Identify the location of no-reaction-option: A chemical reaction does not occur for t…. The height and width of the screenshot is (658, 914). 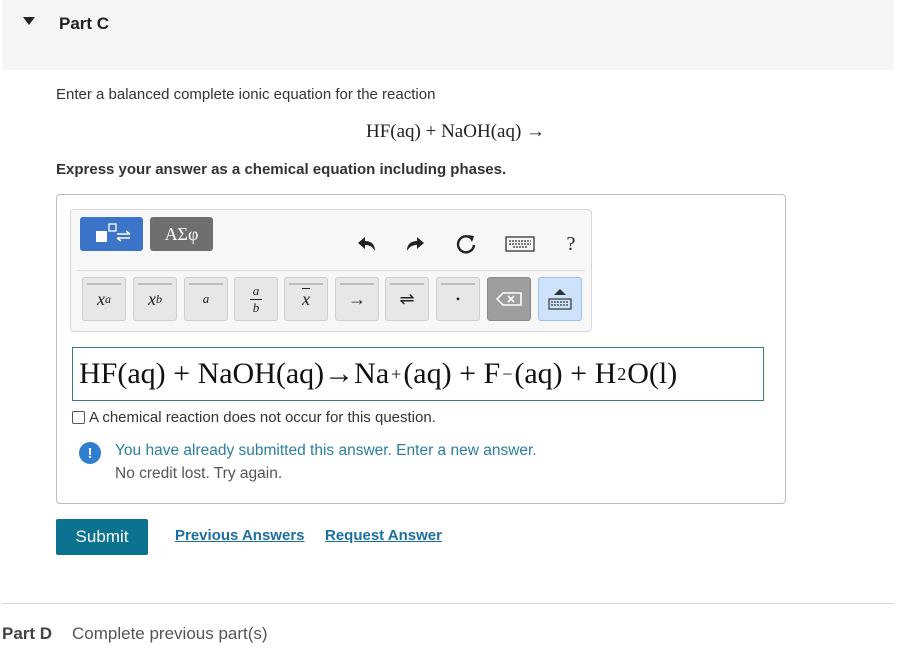
(254, 417).